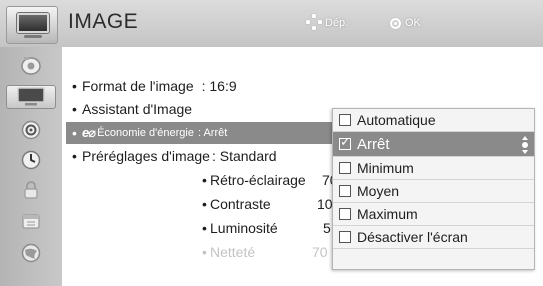  I want to click on option-maximum: Maximum, so click(433, 214).